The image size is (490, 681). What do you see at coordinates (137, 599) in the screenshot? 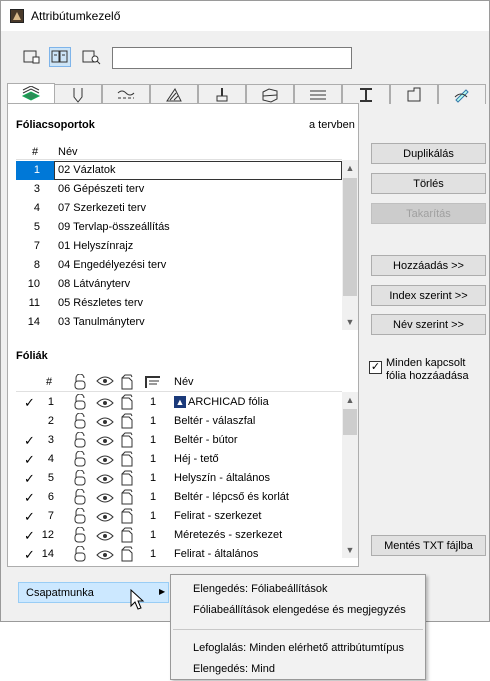
I see `mouse-cursor-icon` at bounding box center [137, 599].